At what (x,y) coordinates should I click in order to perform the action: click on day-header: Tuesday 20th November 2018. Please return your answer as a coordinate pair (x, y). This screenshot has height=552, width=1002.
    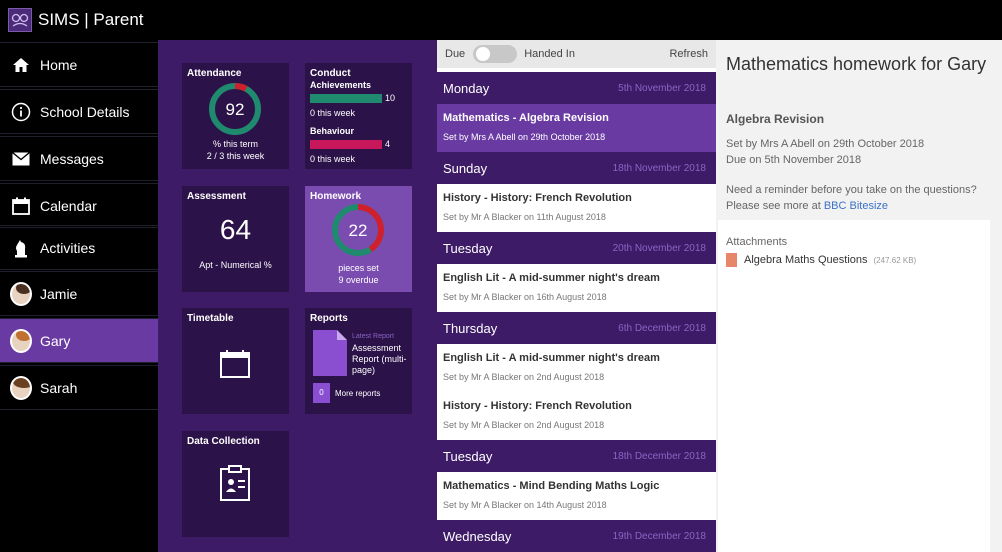
    Looking at the image, I should click on (576, 248).